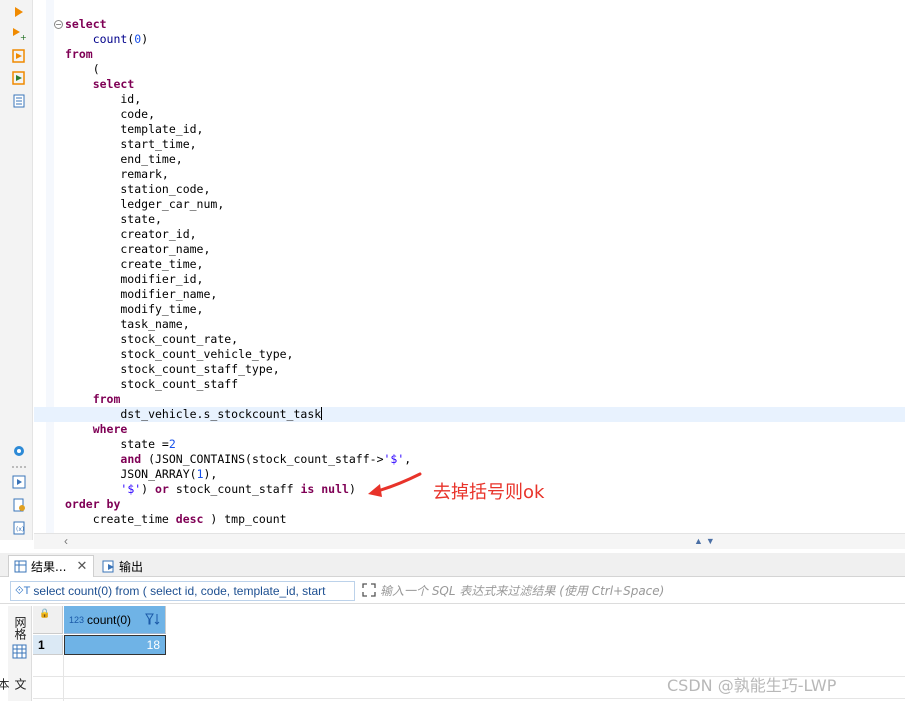 The height and width of the screenshot is (701, 905). I want to click on code-line: (, so click(469, 69).